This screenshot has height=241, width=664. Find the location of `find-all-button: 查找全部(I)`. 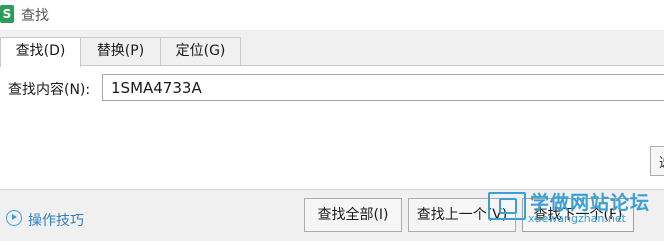

find-all-button: 查找全部(I) is located at coordinates (353, 215).